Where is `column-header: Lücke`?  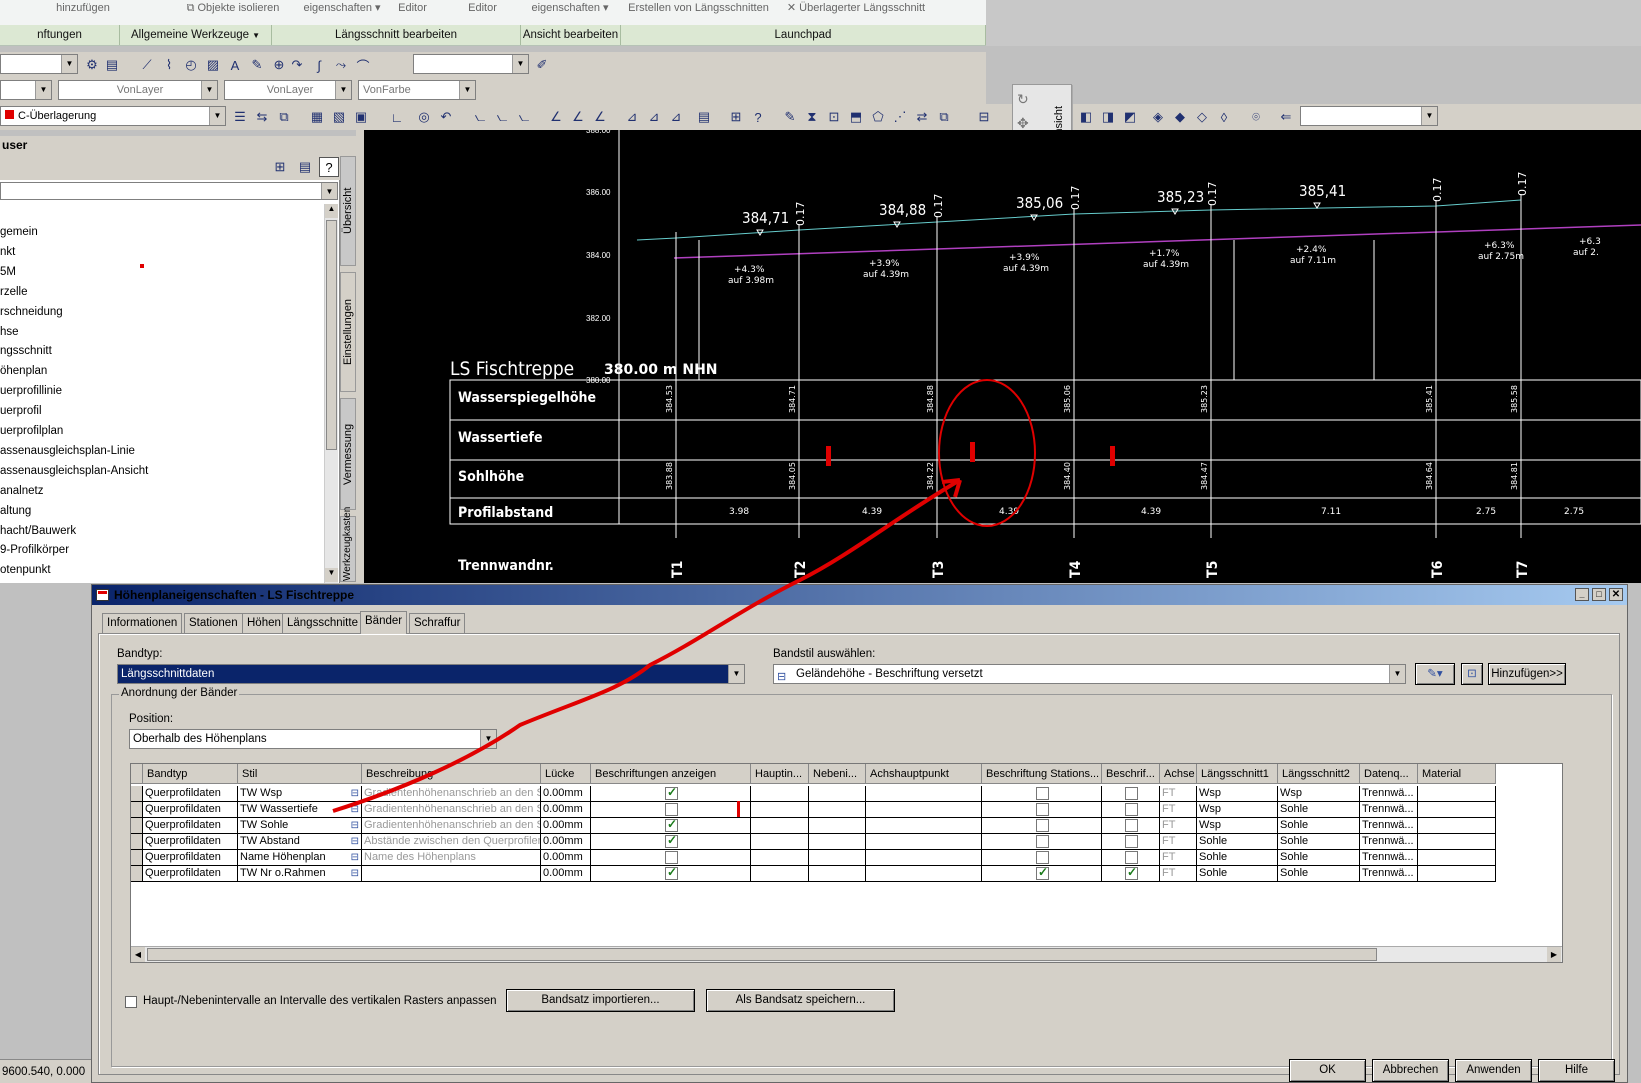 column-header: Lücke is located at coordinates (566, 774).